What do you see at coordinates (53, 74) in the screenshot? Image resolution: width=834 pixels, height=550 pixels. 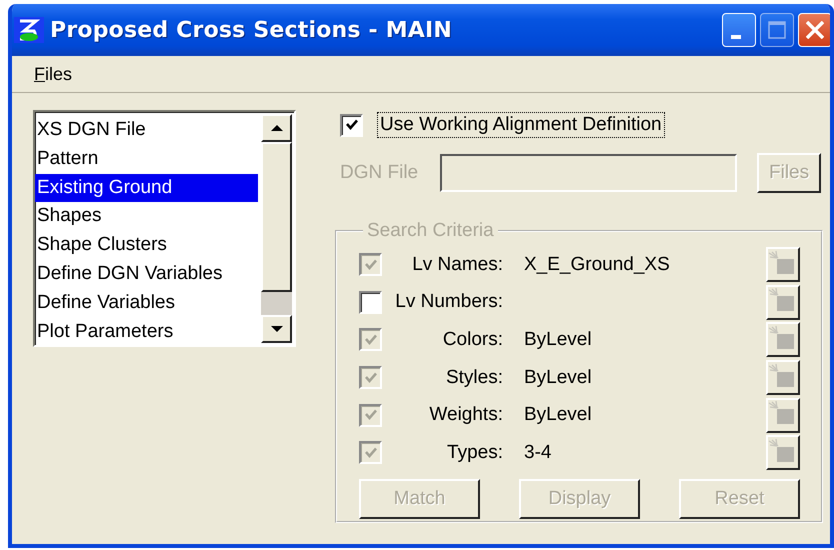 I see `menu-item: Files` at bounding box center [53, 74].